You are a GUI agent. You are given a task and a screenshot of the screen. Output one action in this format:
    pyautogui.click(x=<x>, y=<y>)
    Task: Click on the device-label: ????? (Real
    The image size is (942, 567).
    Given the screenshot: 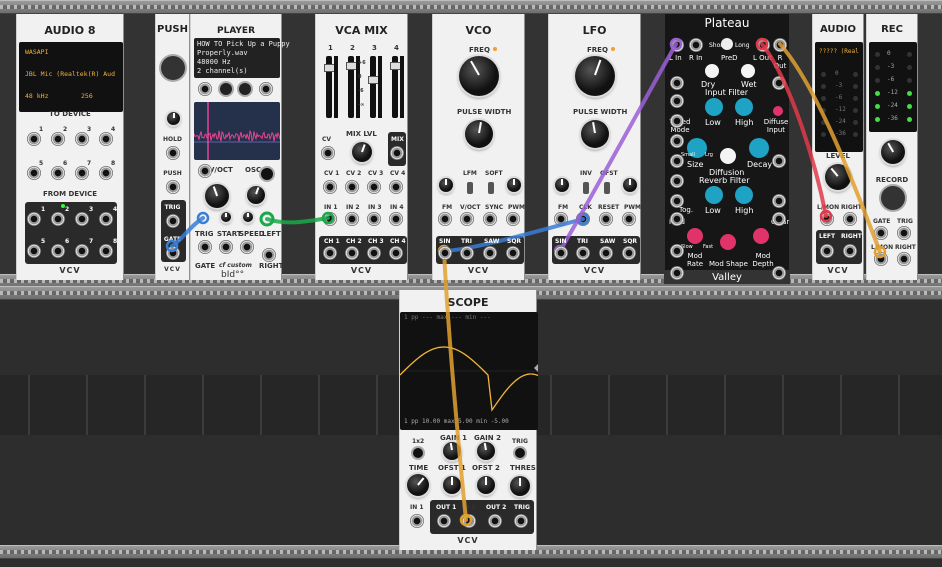 What is the action you would take?
    pyautogui.click(x=839, y=51)
    